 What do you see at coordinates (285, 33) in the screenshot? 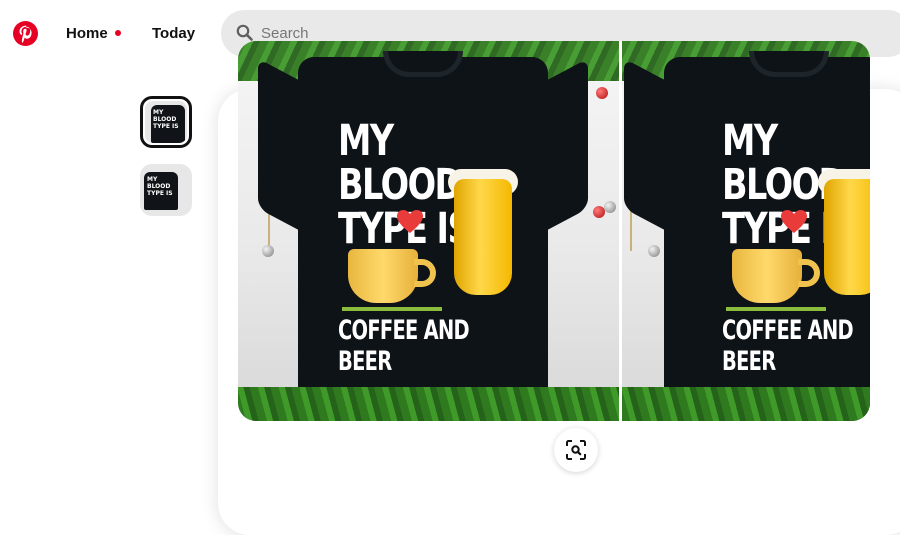
I see `search-input: Search` at bounding box center [285, 33].